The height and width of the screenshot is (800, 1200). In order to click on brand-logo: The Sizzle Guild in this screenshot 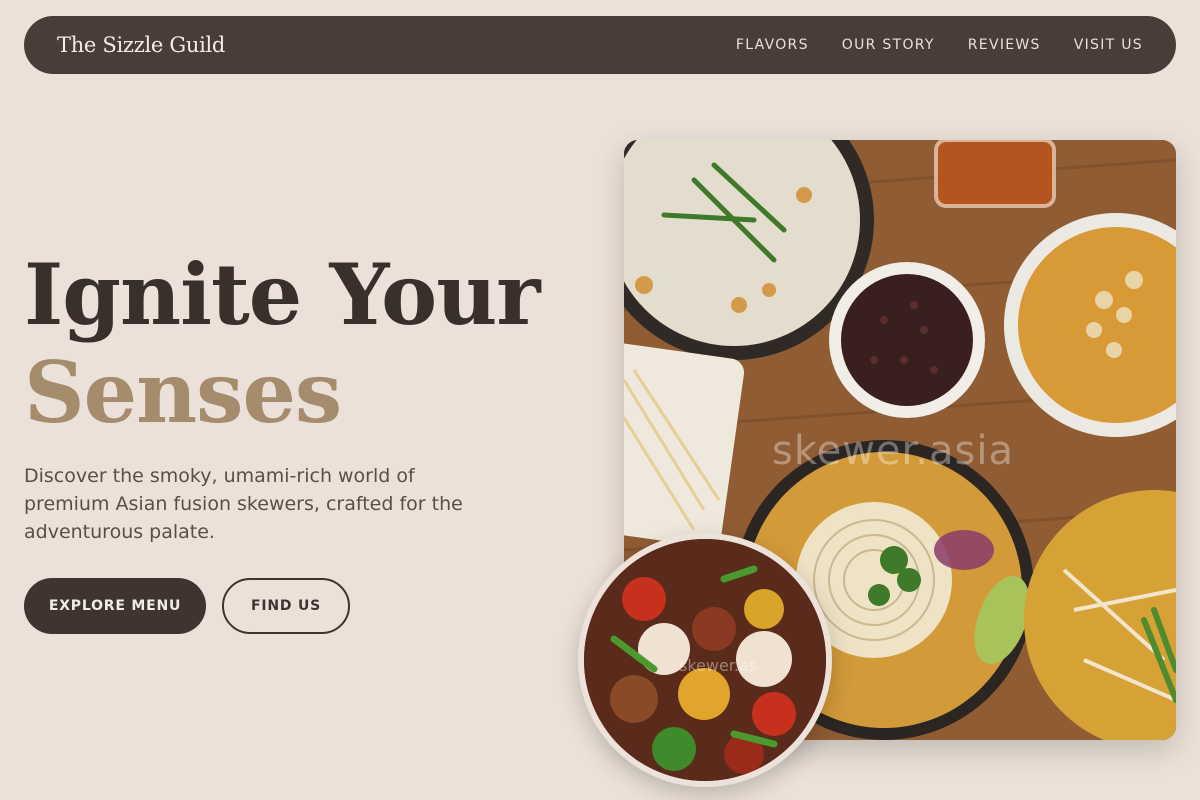, I will do `click(141, 45)`.